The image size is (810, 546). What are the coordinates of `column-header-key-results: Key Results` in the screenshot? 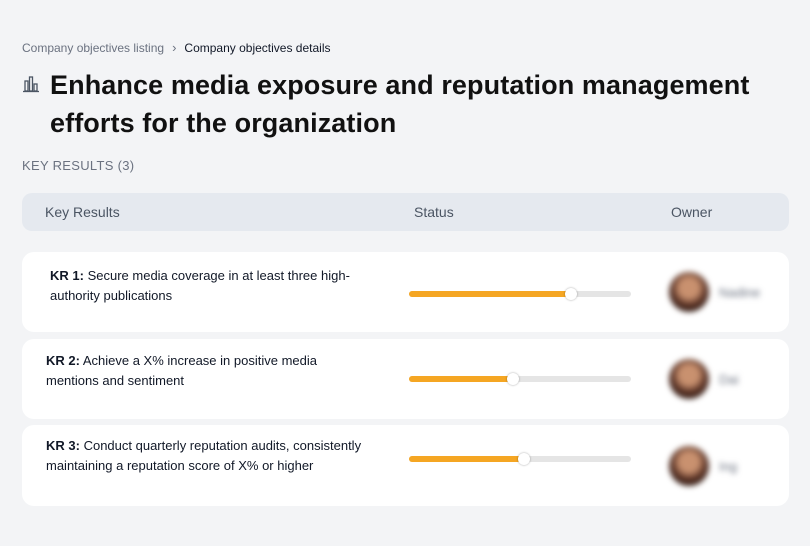 It's located at (82, 212).